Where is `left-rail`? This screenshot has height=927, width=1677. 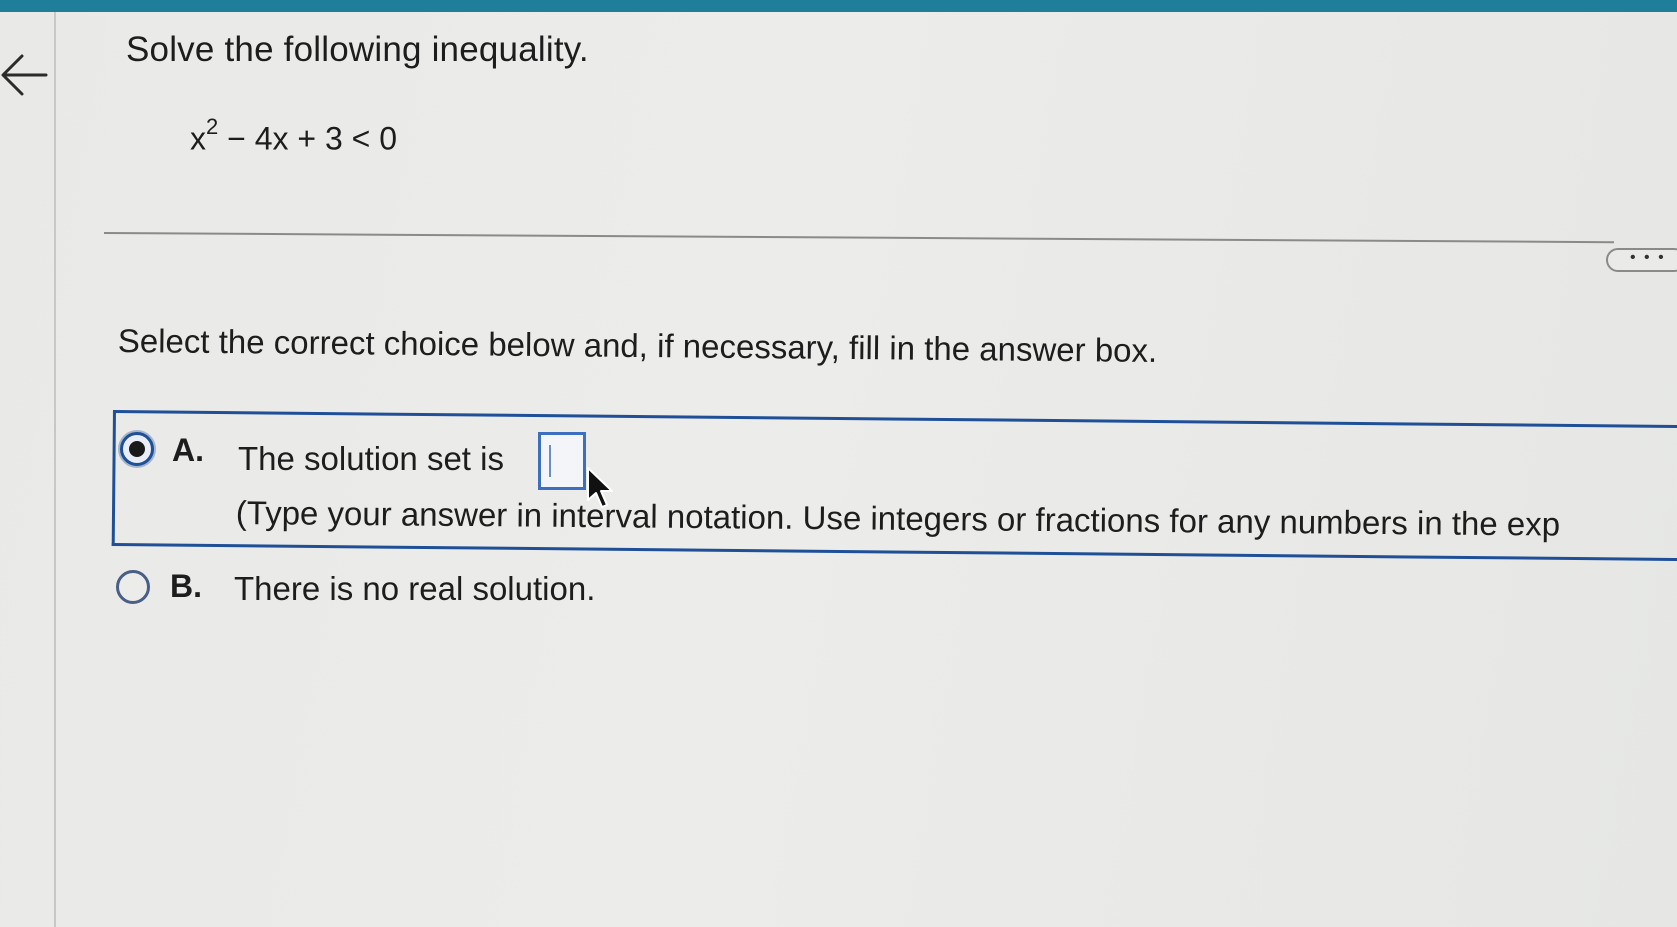 left-rail is located at coordinates (55, 469).